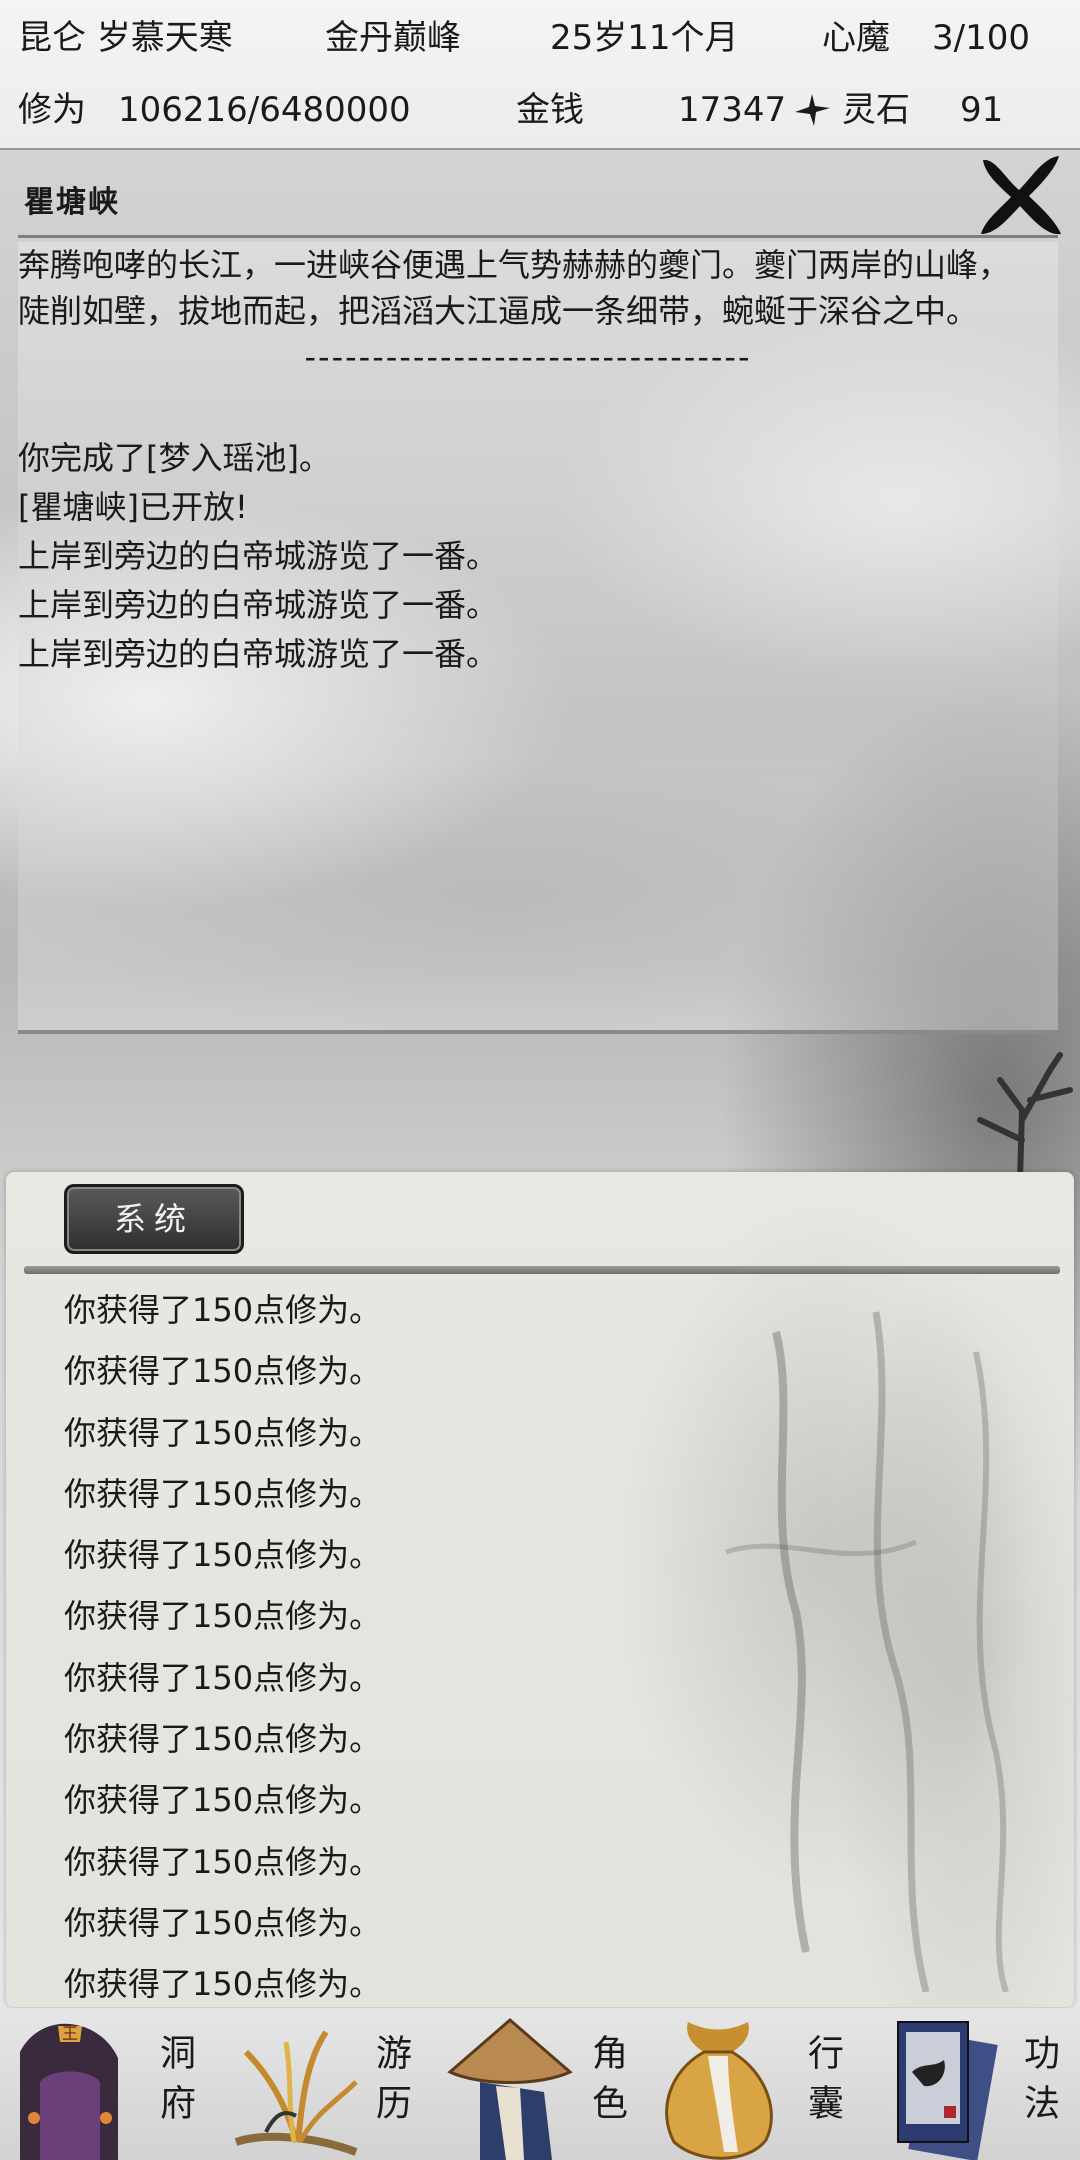 This screenshot has height=2160, width=1080. What do you see at coordinates (174, 458) in the screenshot?
I see `event-line: 你完成了[梦入瑶池]。` at bounding box center [174, 458].